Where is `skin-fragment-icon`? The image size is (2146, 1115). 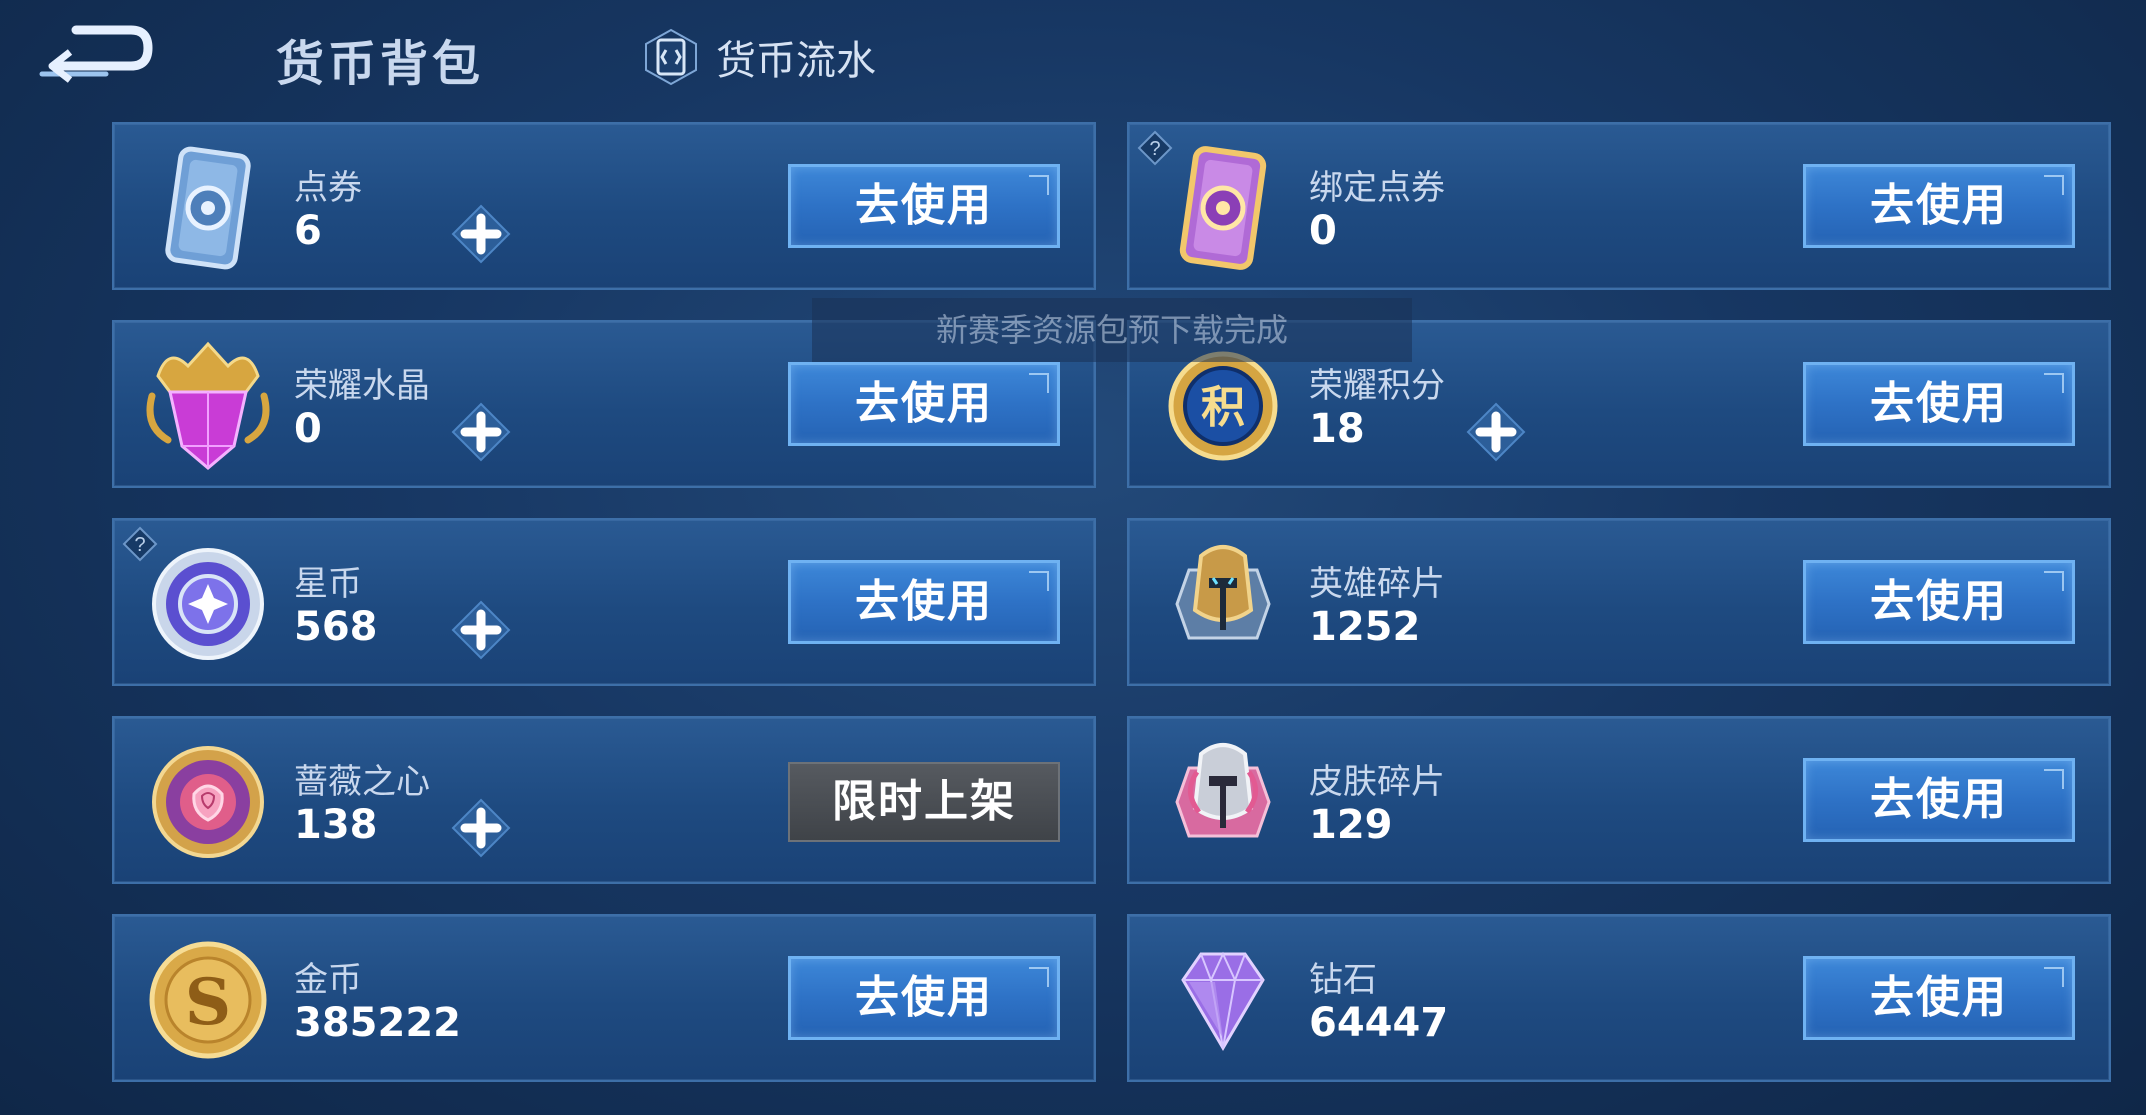 skin-fragment-icon is located at coordinates (1223, 790).